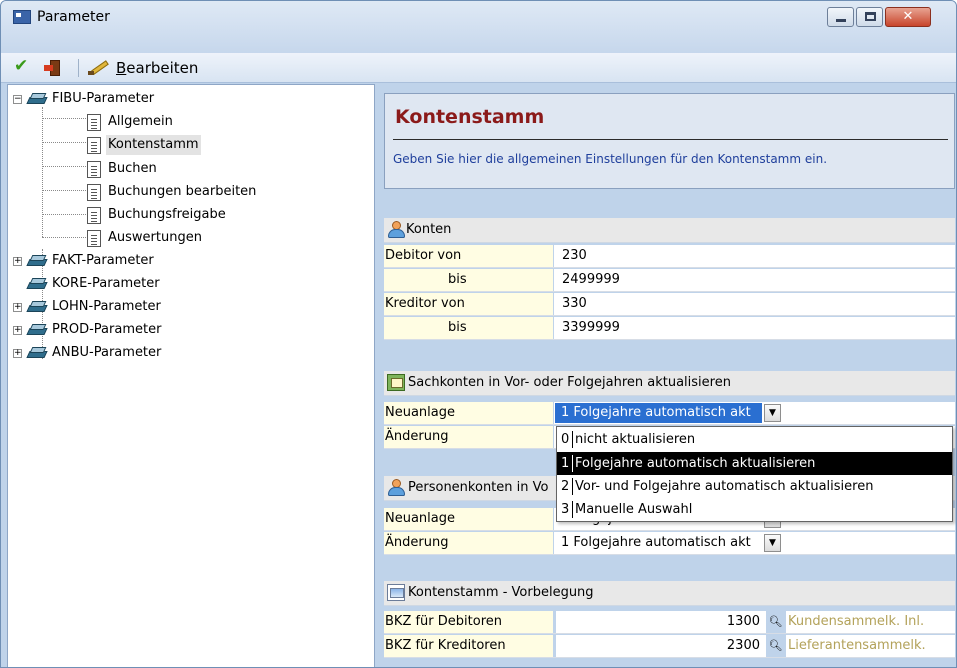 The height and width of the screenshot is (668, 957). What do you see at coordinates (396, 382) in the screenshot?
I see `ledger-icon` at bounding box center [396, 382].